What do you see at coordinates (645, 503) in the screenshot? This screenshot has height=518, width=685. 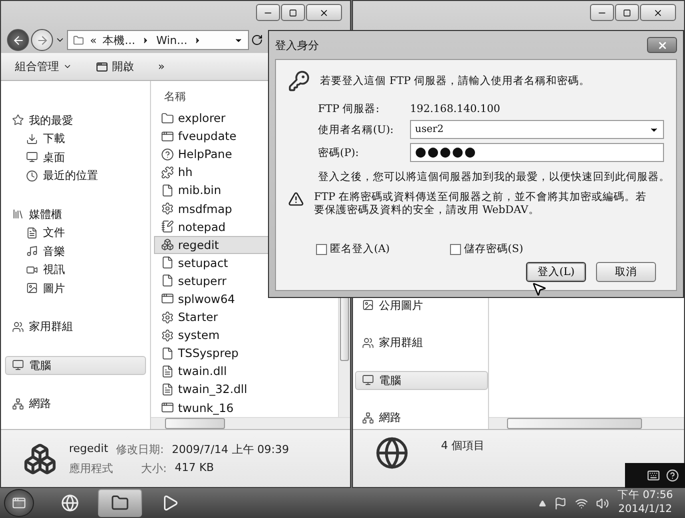 I see `clock: 下午 07:56 2014/1/12` at bounding box center [645, 503].